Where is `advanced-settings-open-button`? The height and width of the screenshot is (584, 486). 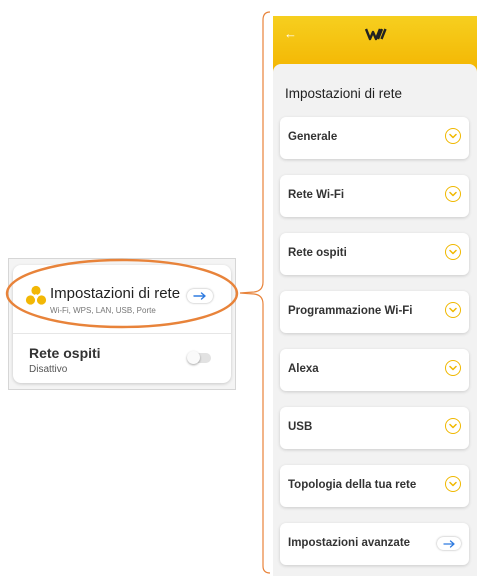
advanced-settings-open-button is located at coordinates (449, 543).